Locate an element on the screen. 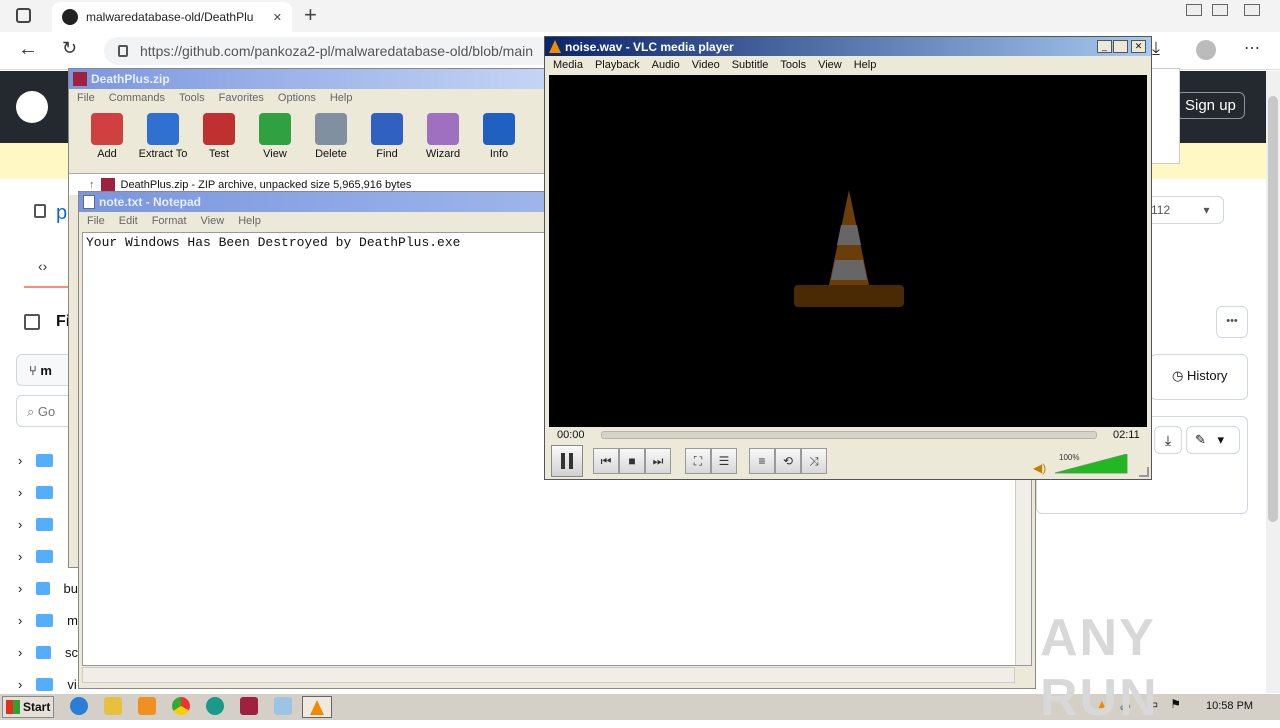 This screenshot has width=1280, height=728. vlc-menu-media: Media is located at coordinates (568, 65).